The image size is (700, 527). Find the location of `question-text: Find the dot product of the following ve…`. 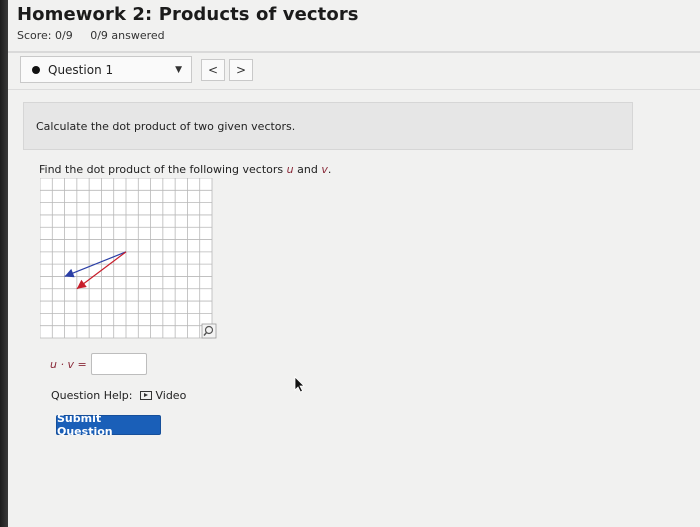

question-text: Find the dot product of the following ve… is located at coordinates (185, 169).